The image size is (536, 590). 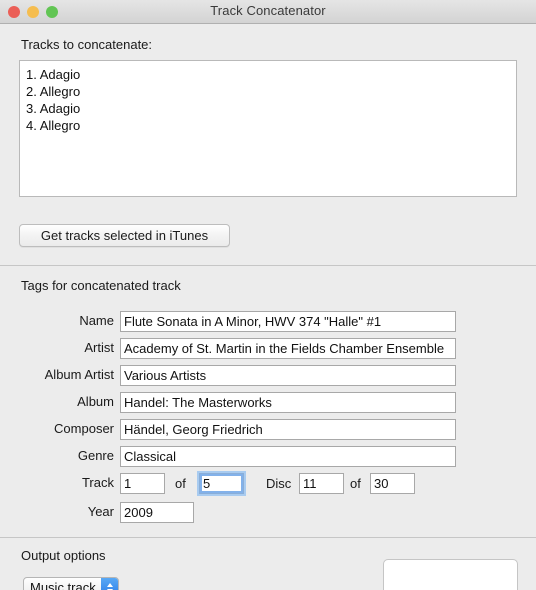 I want to click on chevron-updown-icon, so click(x=109, y=584).